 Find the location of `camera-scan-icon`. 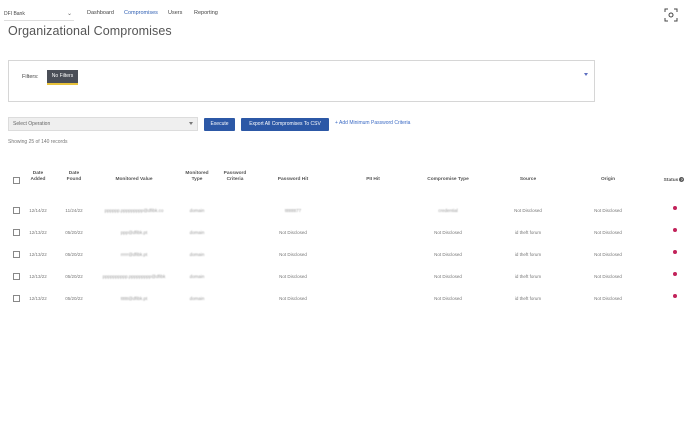

camera-scan-icon is located at coordinates (671, 15).